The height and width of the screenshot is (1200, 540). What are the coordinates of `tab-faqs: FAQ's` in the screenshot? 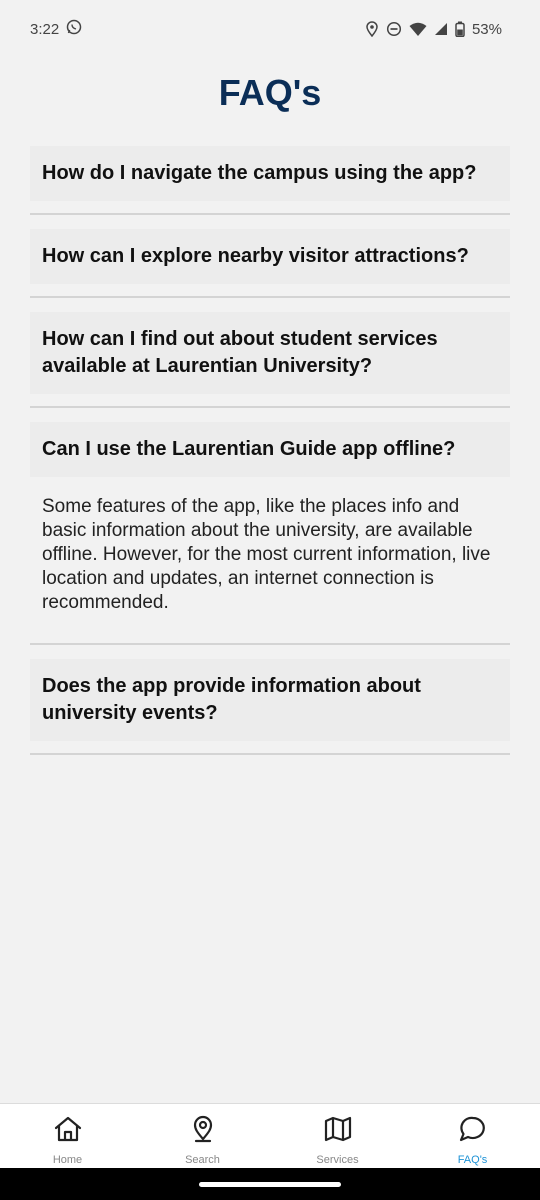 It's located at (472, 1136).